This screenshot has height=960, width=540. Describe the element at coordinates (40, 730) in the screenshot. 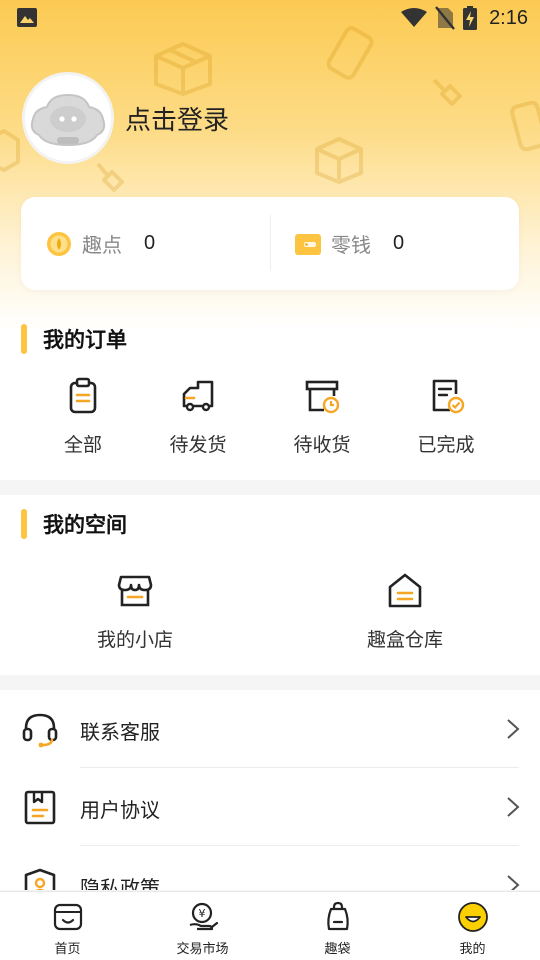

I see `headset-icon` at that location.